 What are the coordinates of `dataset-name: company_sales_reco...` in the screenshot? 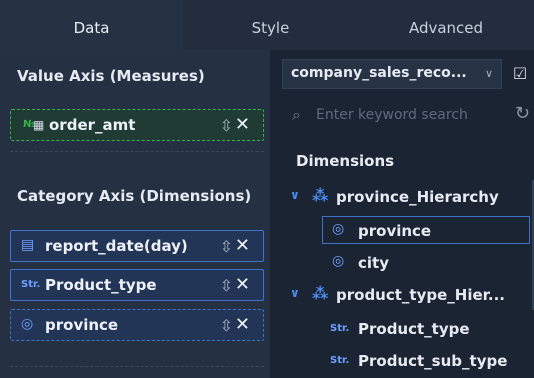 It's located at (379, 73).